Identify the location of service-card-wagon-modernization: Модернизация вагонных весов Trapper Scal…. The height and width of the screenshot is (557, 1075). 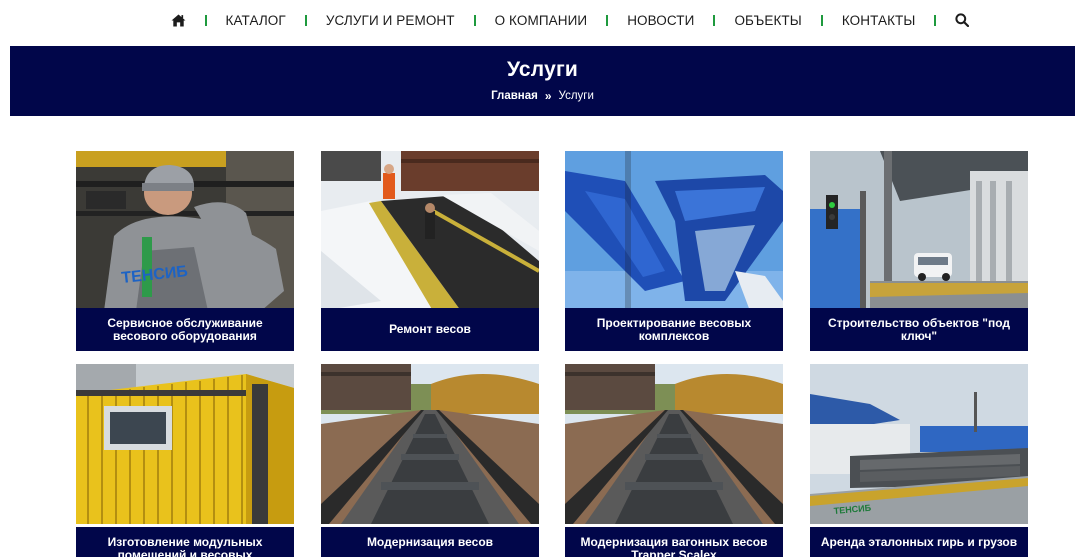
(674, 460).